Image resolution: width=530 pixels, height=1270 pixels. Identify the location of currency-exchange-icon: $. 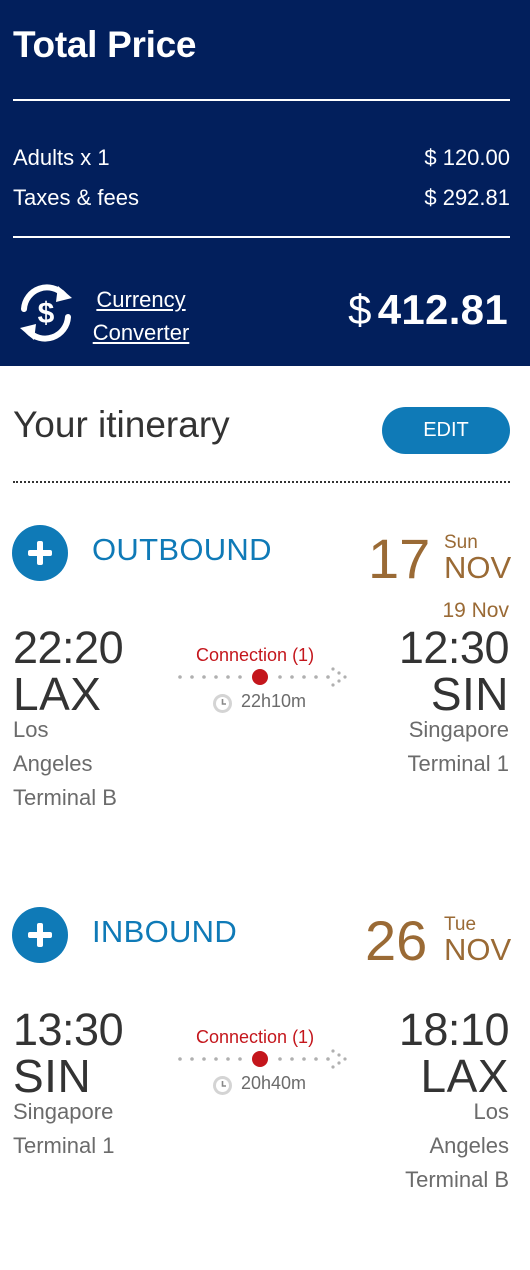
(46, 313).